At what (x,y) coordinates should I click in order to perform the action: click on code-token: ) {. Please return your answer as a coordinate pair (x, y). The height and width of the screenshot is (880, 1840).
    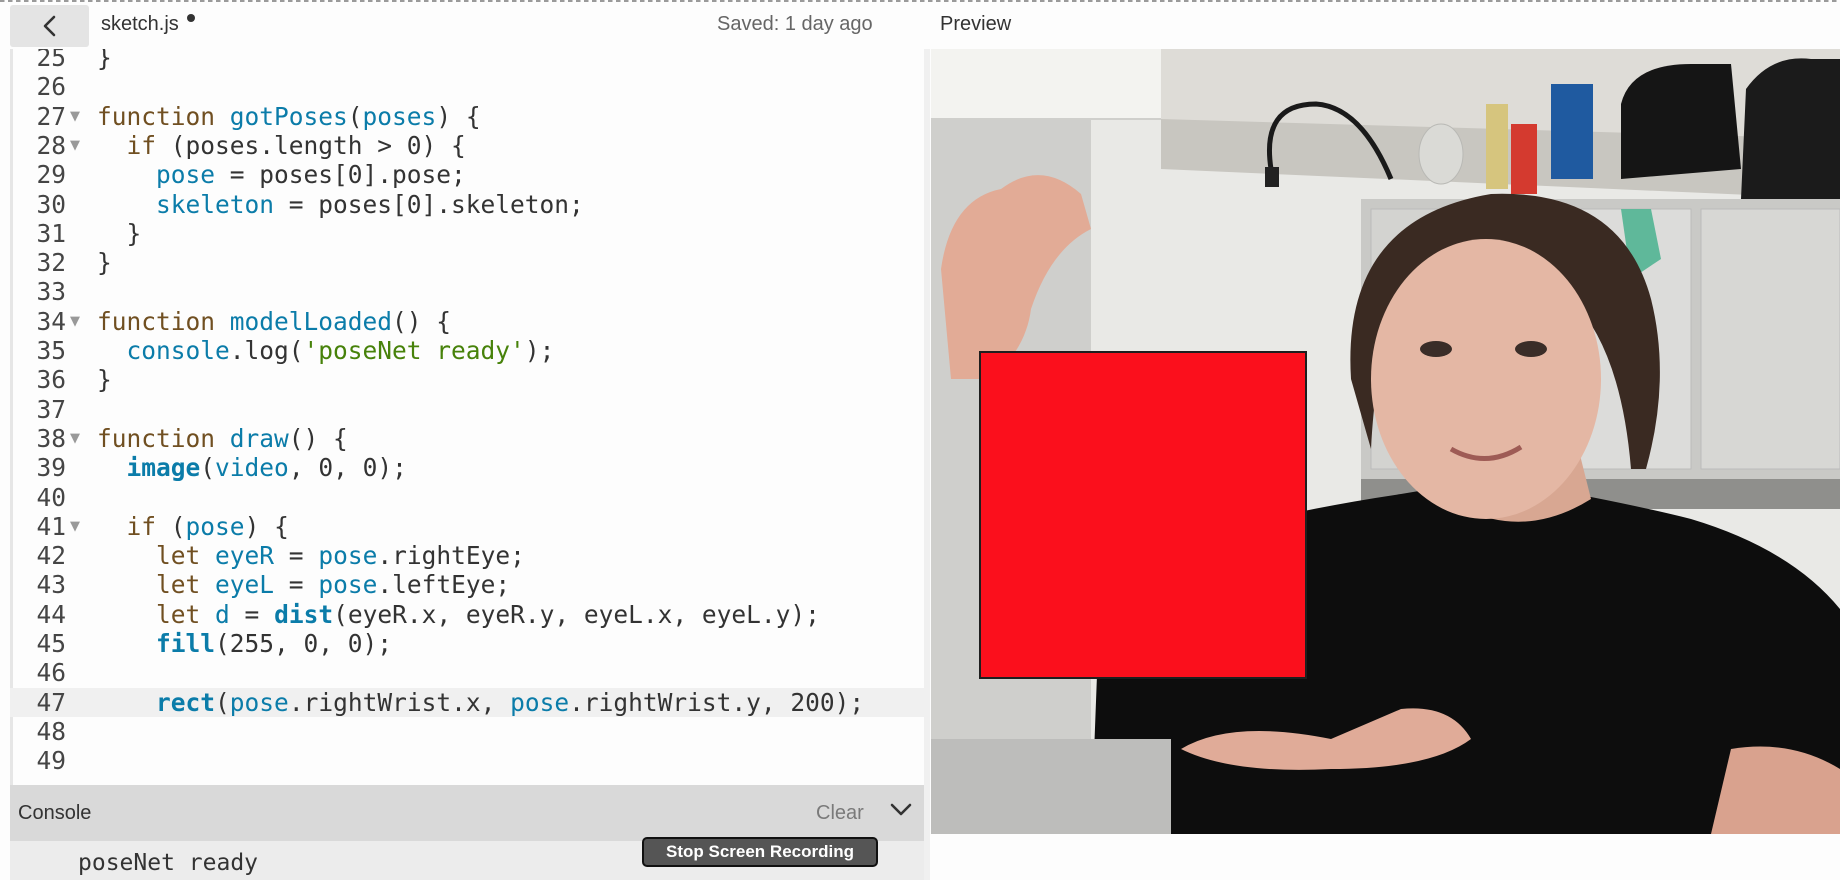
    Looking at the image, I should click on (458, 116).